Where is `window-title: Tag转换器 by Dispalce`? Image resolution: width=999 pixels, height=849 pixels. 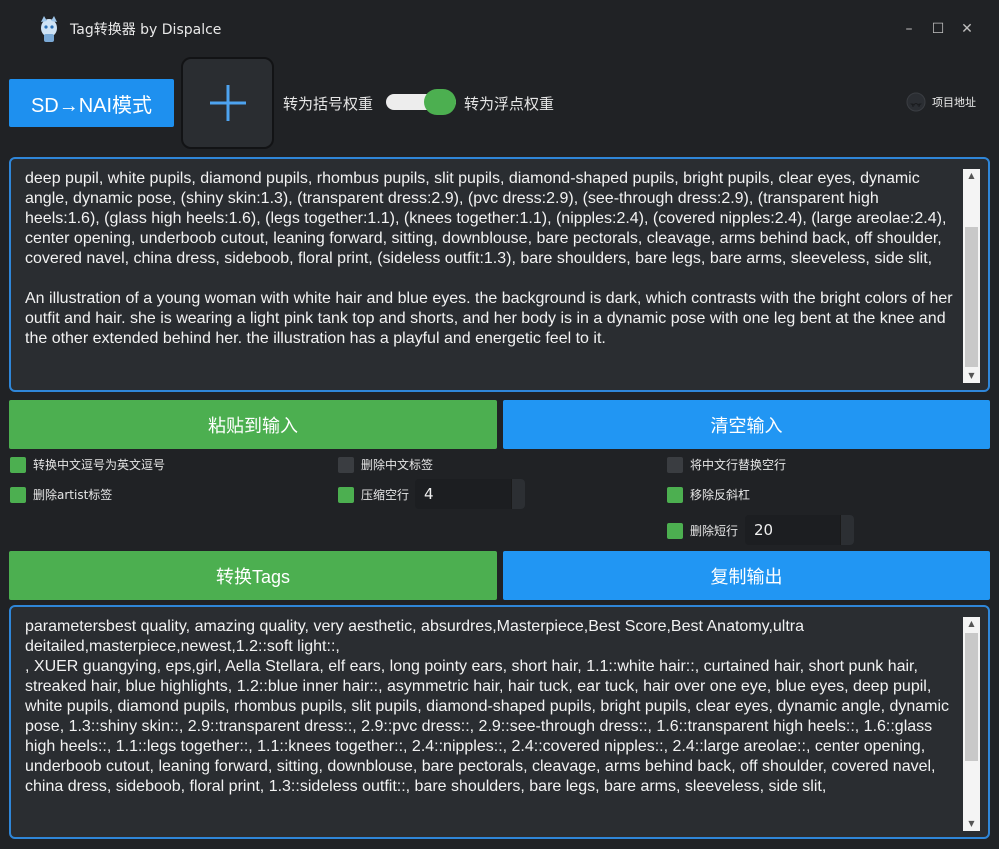 window-title: Tag转换器 by Dispalce is located at coordinates (146, 30).